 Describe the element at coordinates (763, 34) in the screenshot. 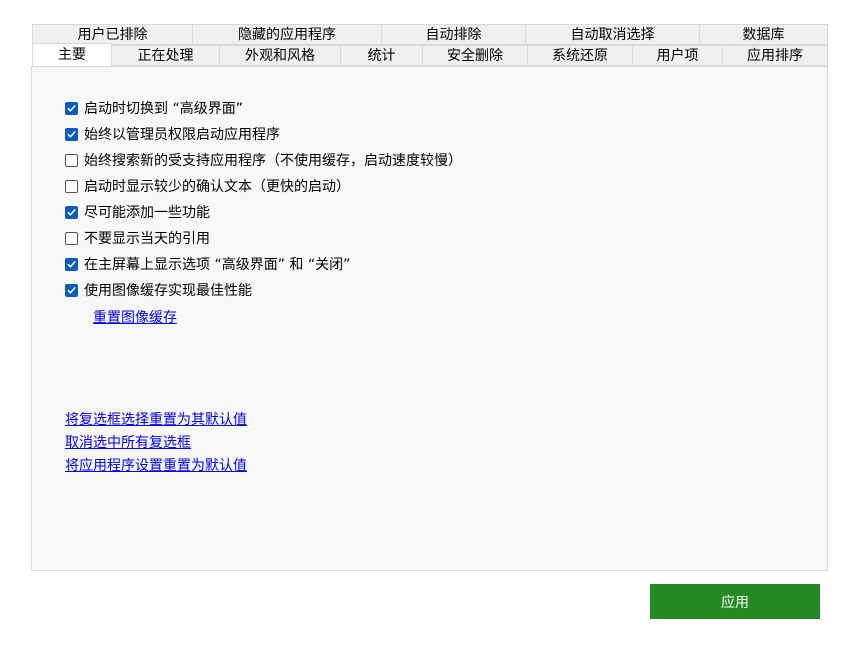

I see `tab-database: 数据库` at that location.